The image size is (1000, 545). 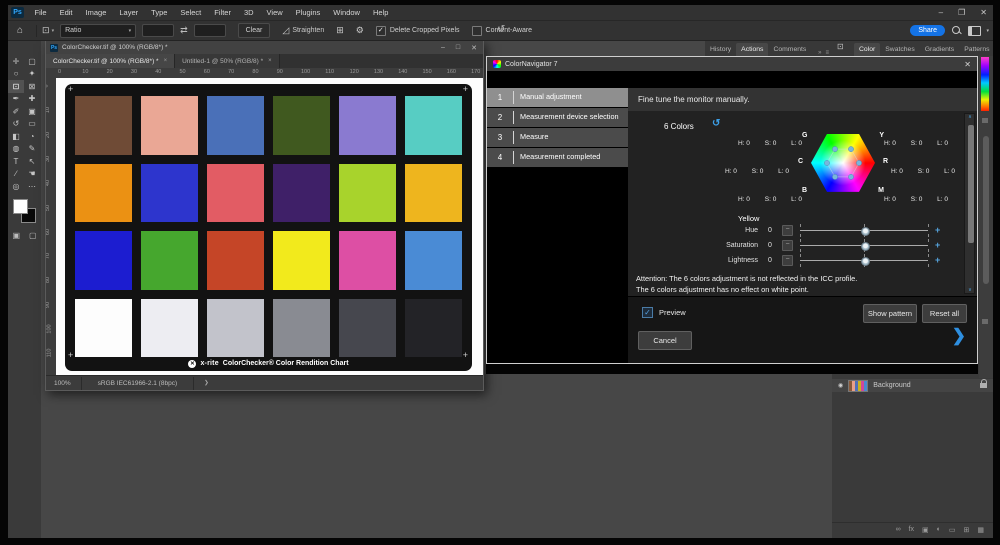 What do you see at coordinates (16, 61) in the screenshot?
I see `move-tool-icon: ✛` at bounding box center [16, 61].